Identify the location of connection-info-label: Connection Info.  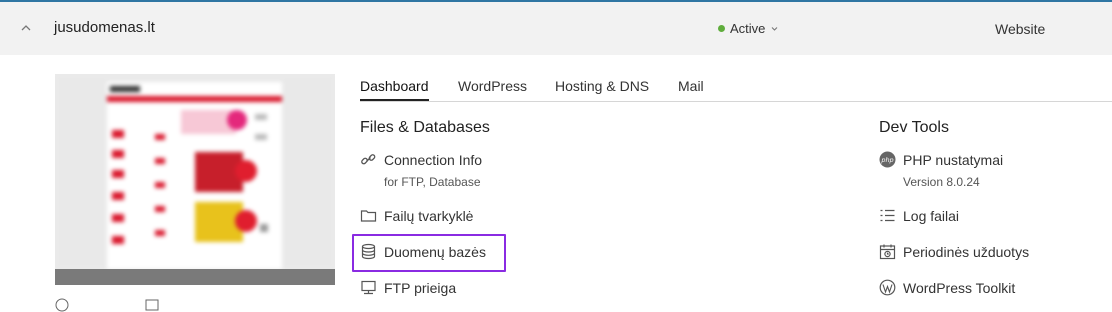
(433, 159).